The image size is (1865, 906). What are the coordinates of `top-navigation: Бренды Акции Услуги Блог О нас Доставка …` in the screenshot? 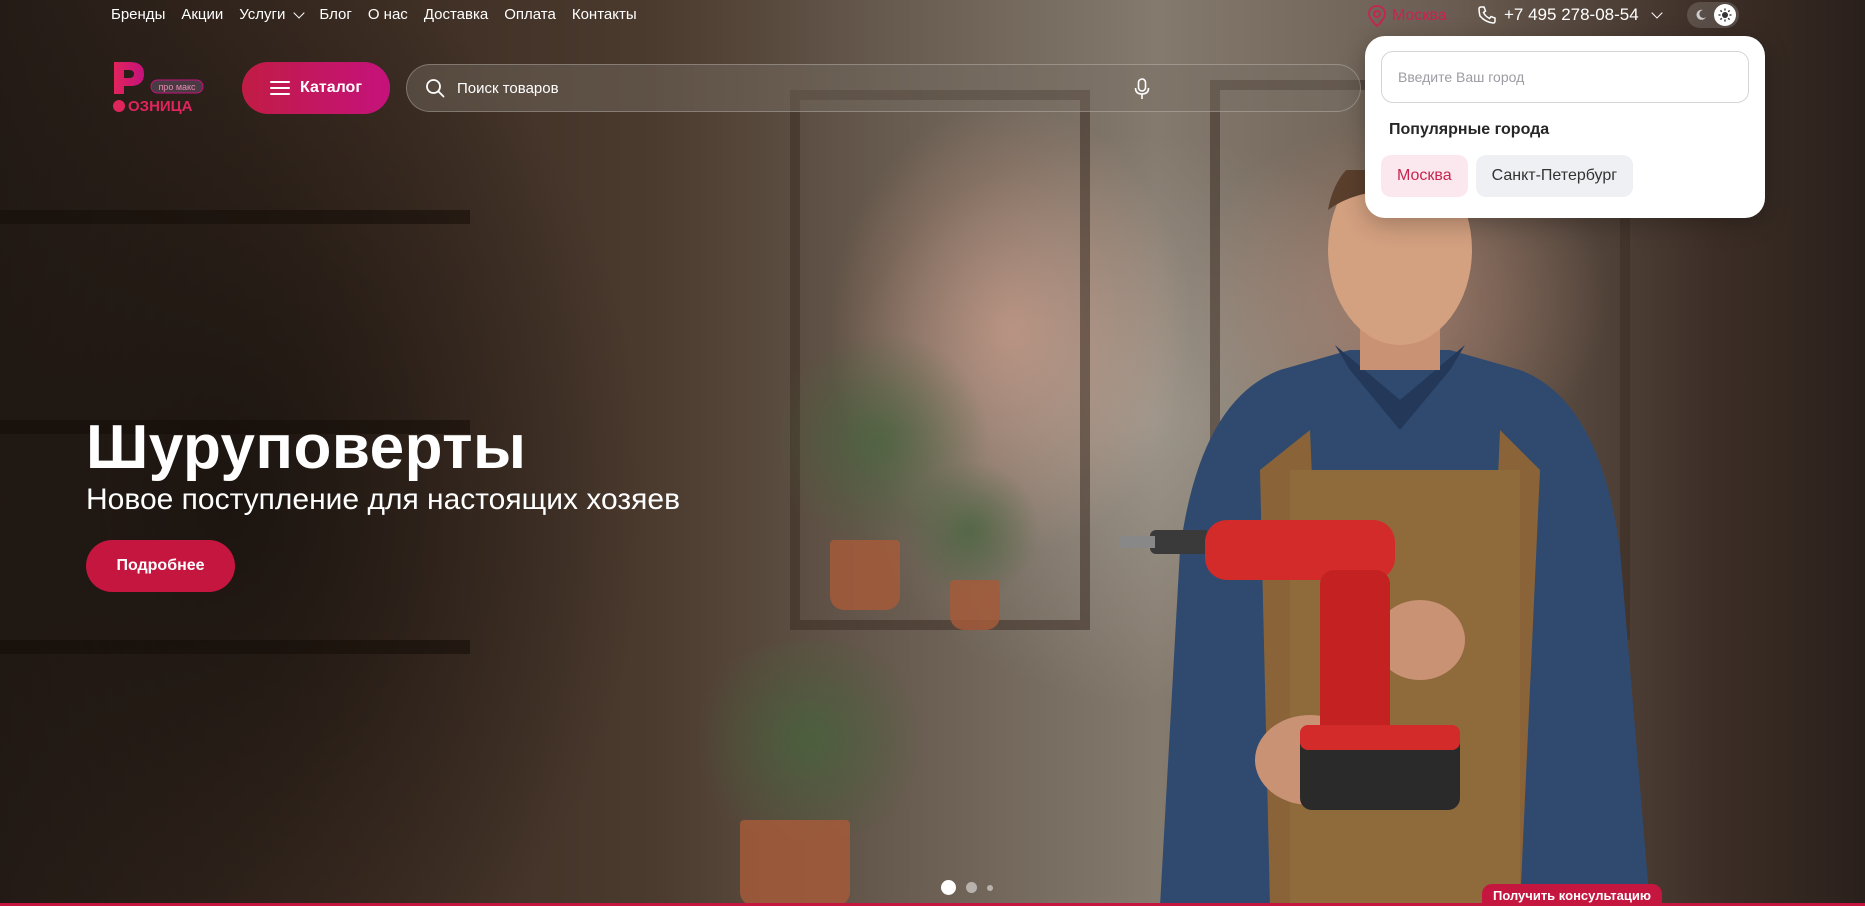 It's located at (374, 14).